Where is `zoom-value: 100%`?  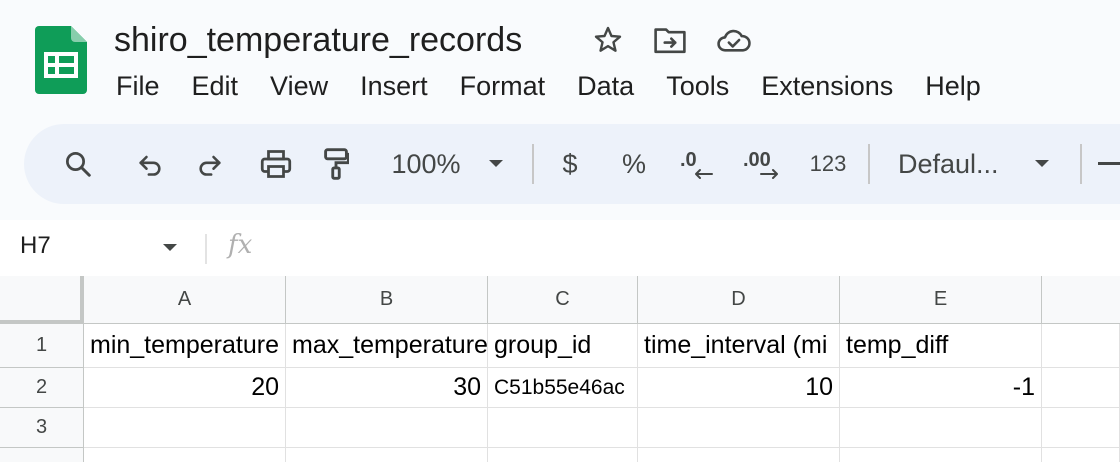
zoom-value: 100% is located at coordinates (426, 163).